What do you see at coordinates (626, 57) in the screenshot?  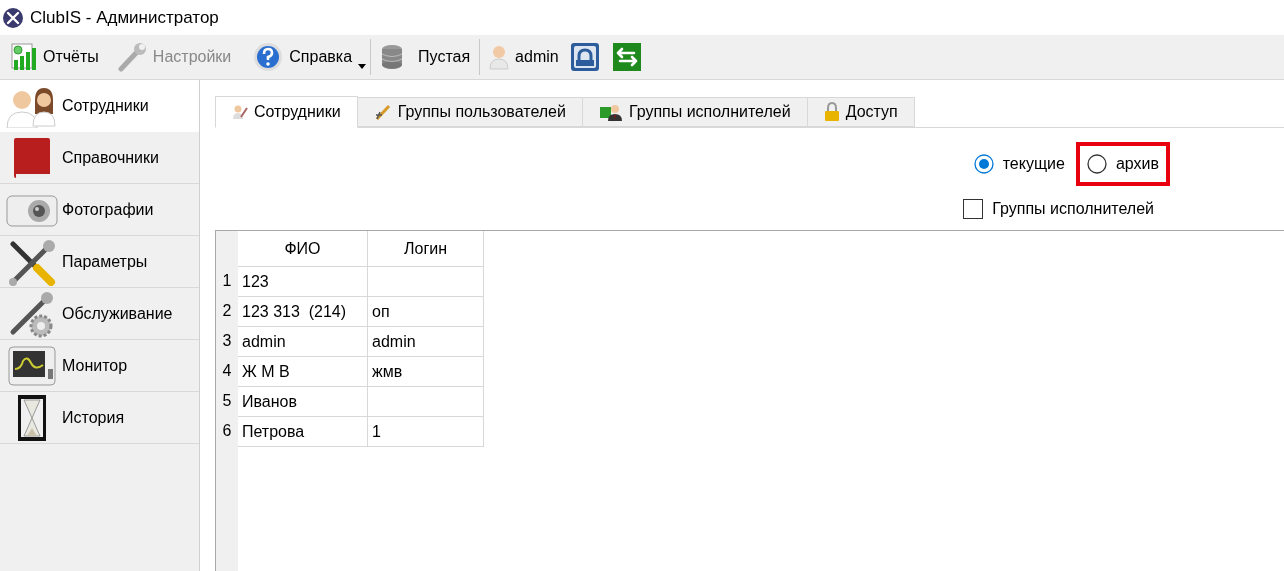 I see `exchange-arrows-icon` at bounding box center [626, 57].